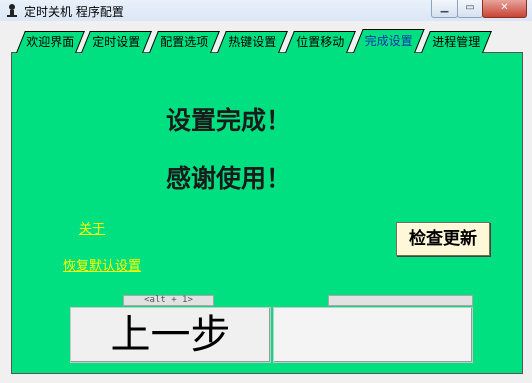  Describe the element at coordinates (229, 178) in the screenshot. I see `thanks-text: 感谢使用！` at that location.